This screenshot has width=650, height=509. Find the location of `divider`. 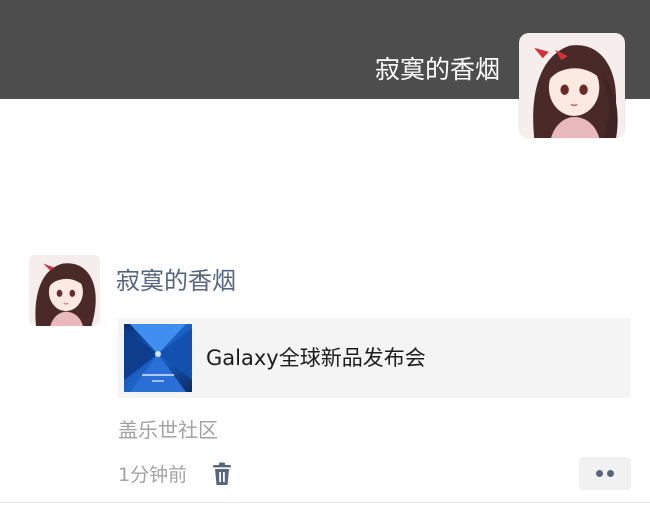

divider is located at coordinates (325, 502).